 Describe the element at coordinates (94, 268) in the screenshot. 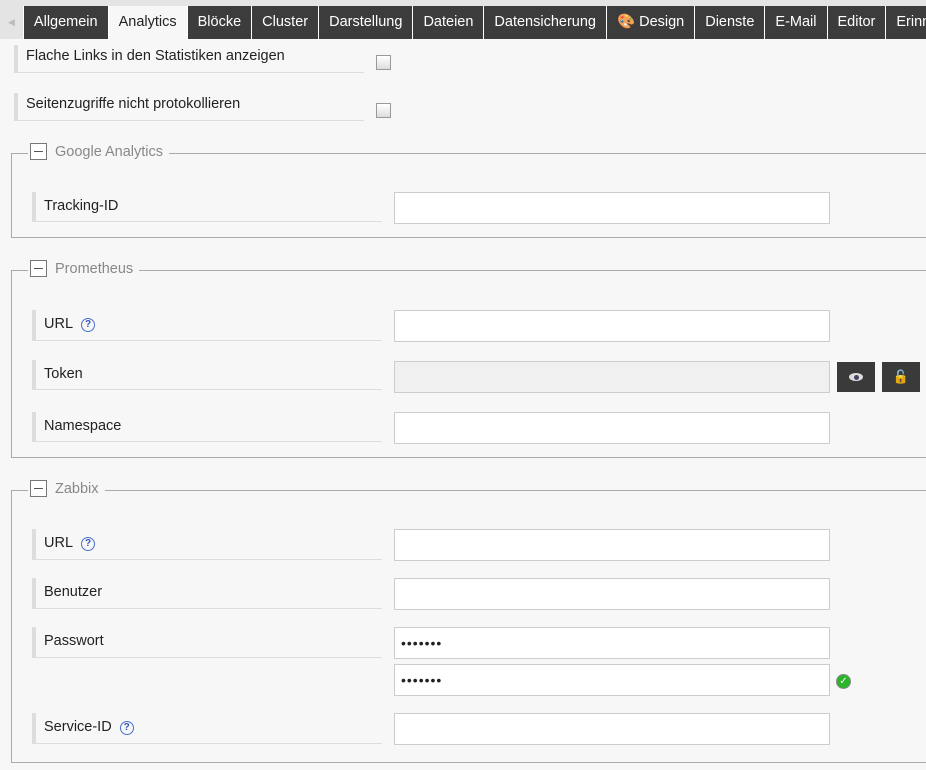

I see `legend-text: Prometheus` at that location.